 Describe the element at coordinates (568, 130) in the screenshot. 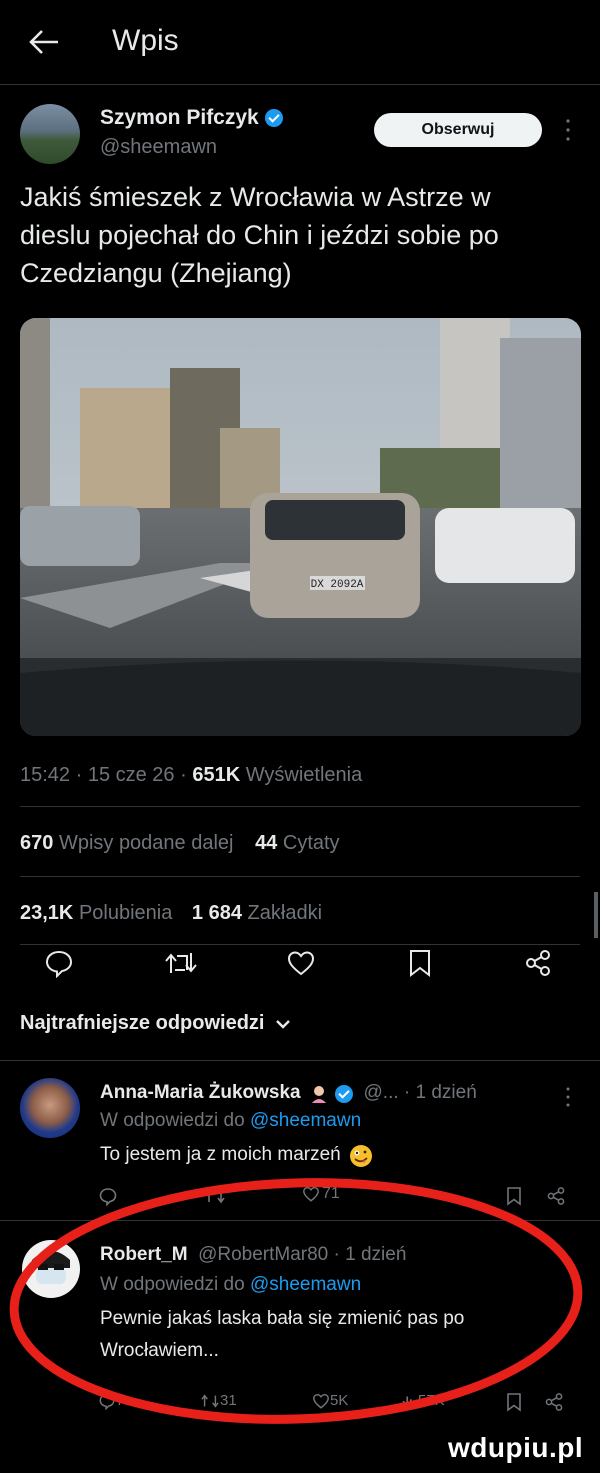

I see `more-options-icon` at that location.